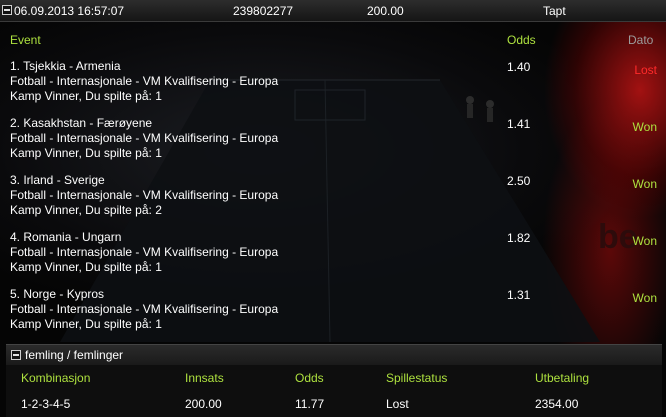 The height and width of the screenshot is (417, 666). What do you see at coordinates (309, 378) in the screenshot?
I see `summary-header-odds: Odds` at bounding box center [309, 378].